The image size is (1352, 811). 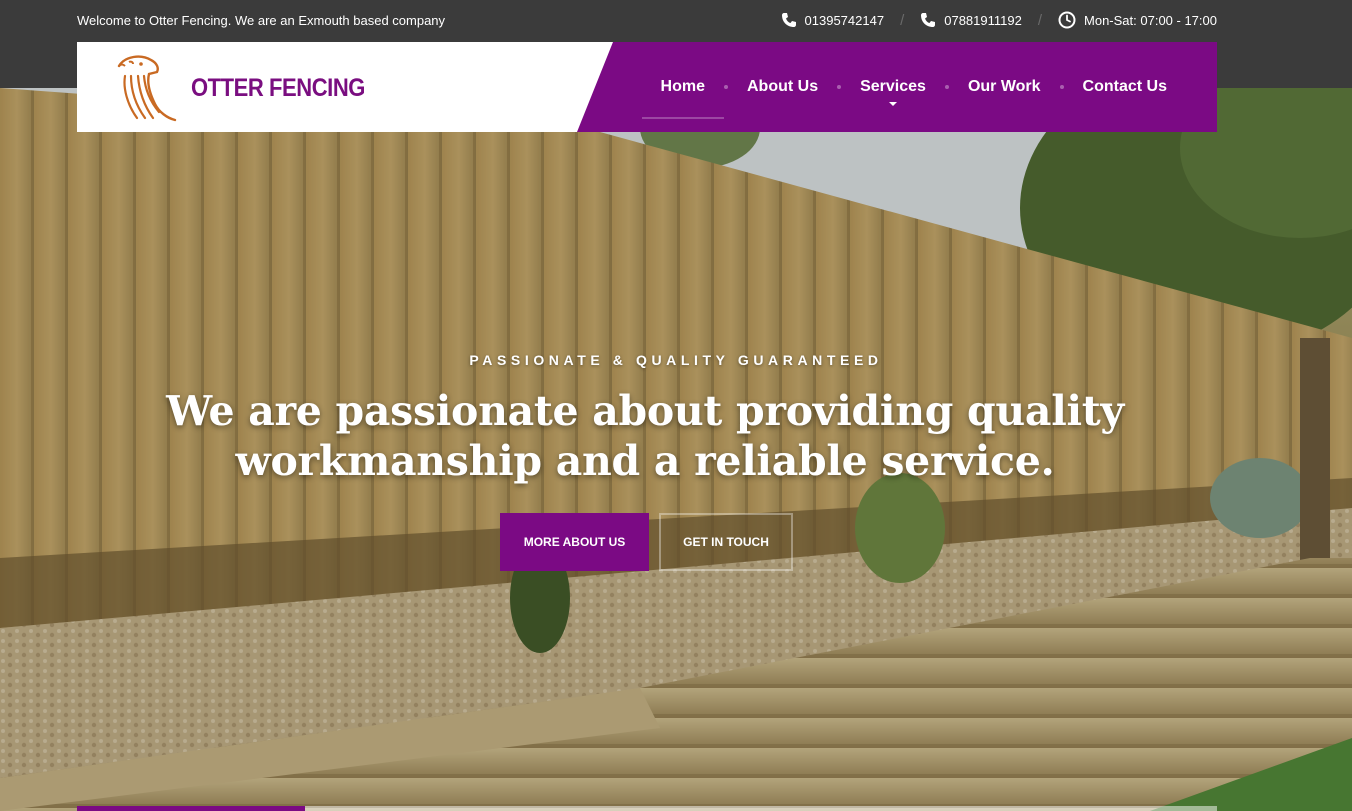 What do you see at coordinates (278, 87) in the screenshot?
I see `brand-name: OTTER FENCING` at bounding box center [278, 87].